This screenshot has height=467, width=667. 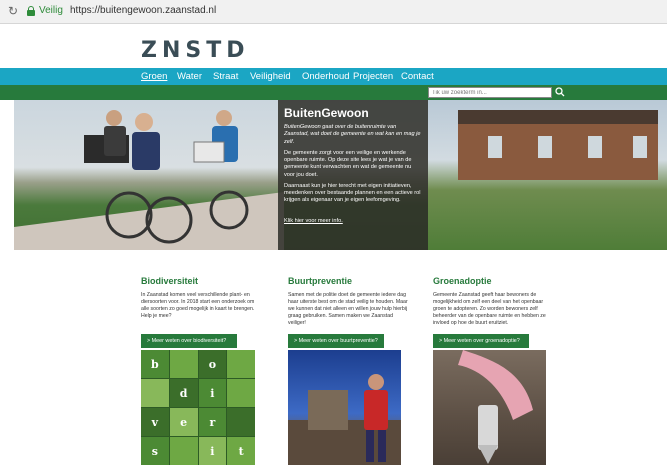 What do you see at coordinates (13, 11) in the screenshot?
I see `reload-icon: ↻` at bounding box center [13, 11].